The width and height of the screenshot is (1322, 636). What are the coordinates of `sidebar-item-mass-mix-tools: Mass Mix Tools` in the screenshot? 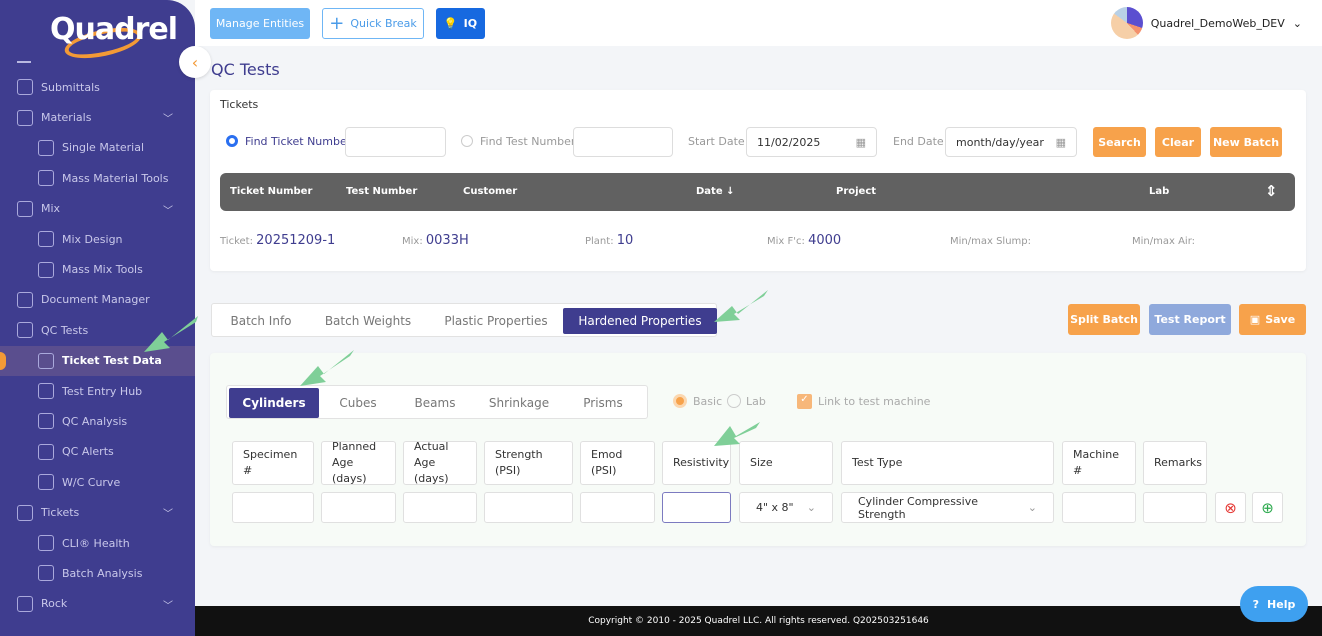 It's located at (97, 269).